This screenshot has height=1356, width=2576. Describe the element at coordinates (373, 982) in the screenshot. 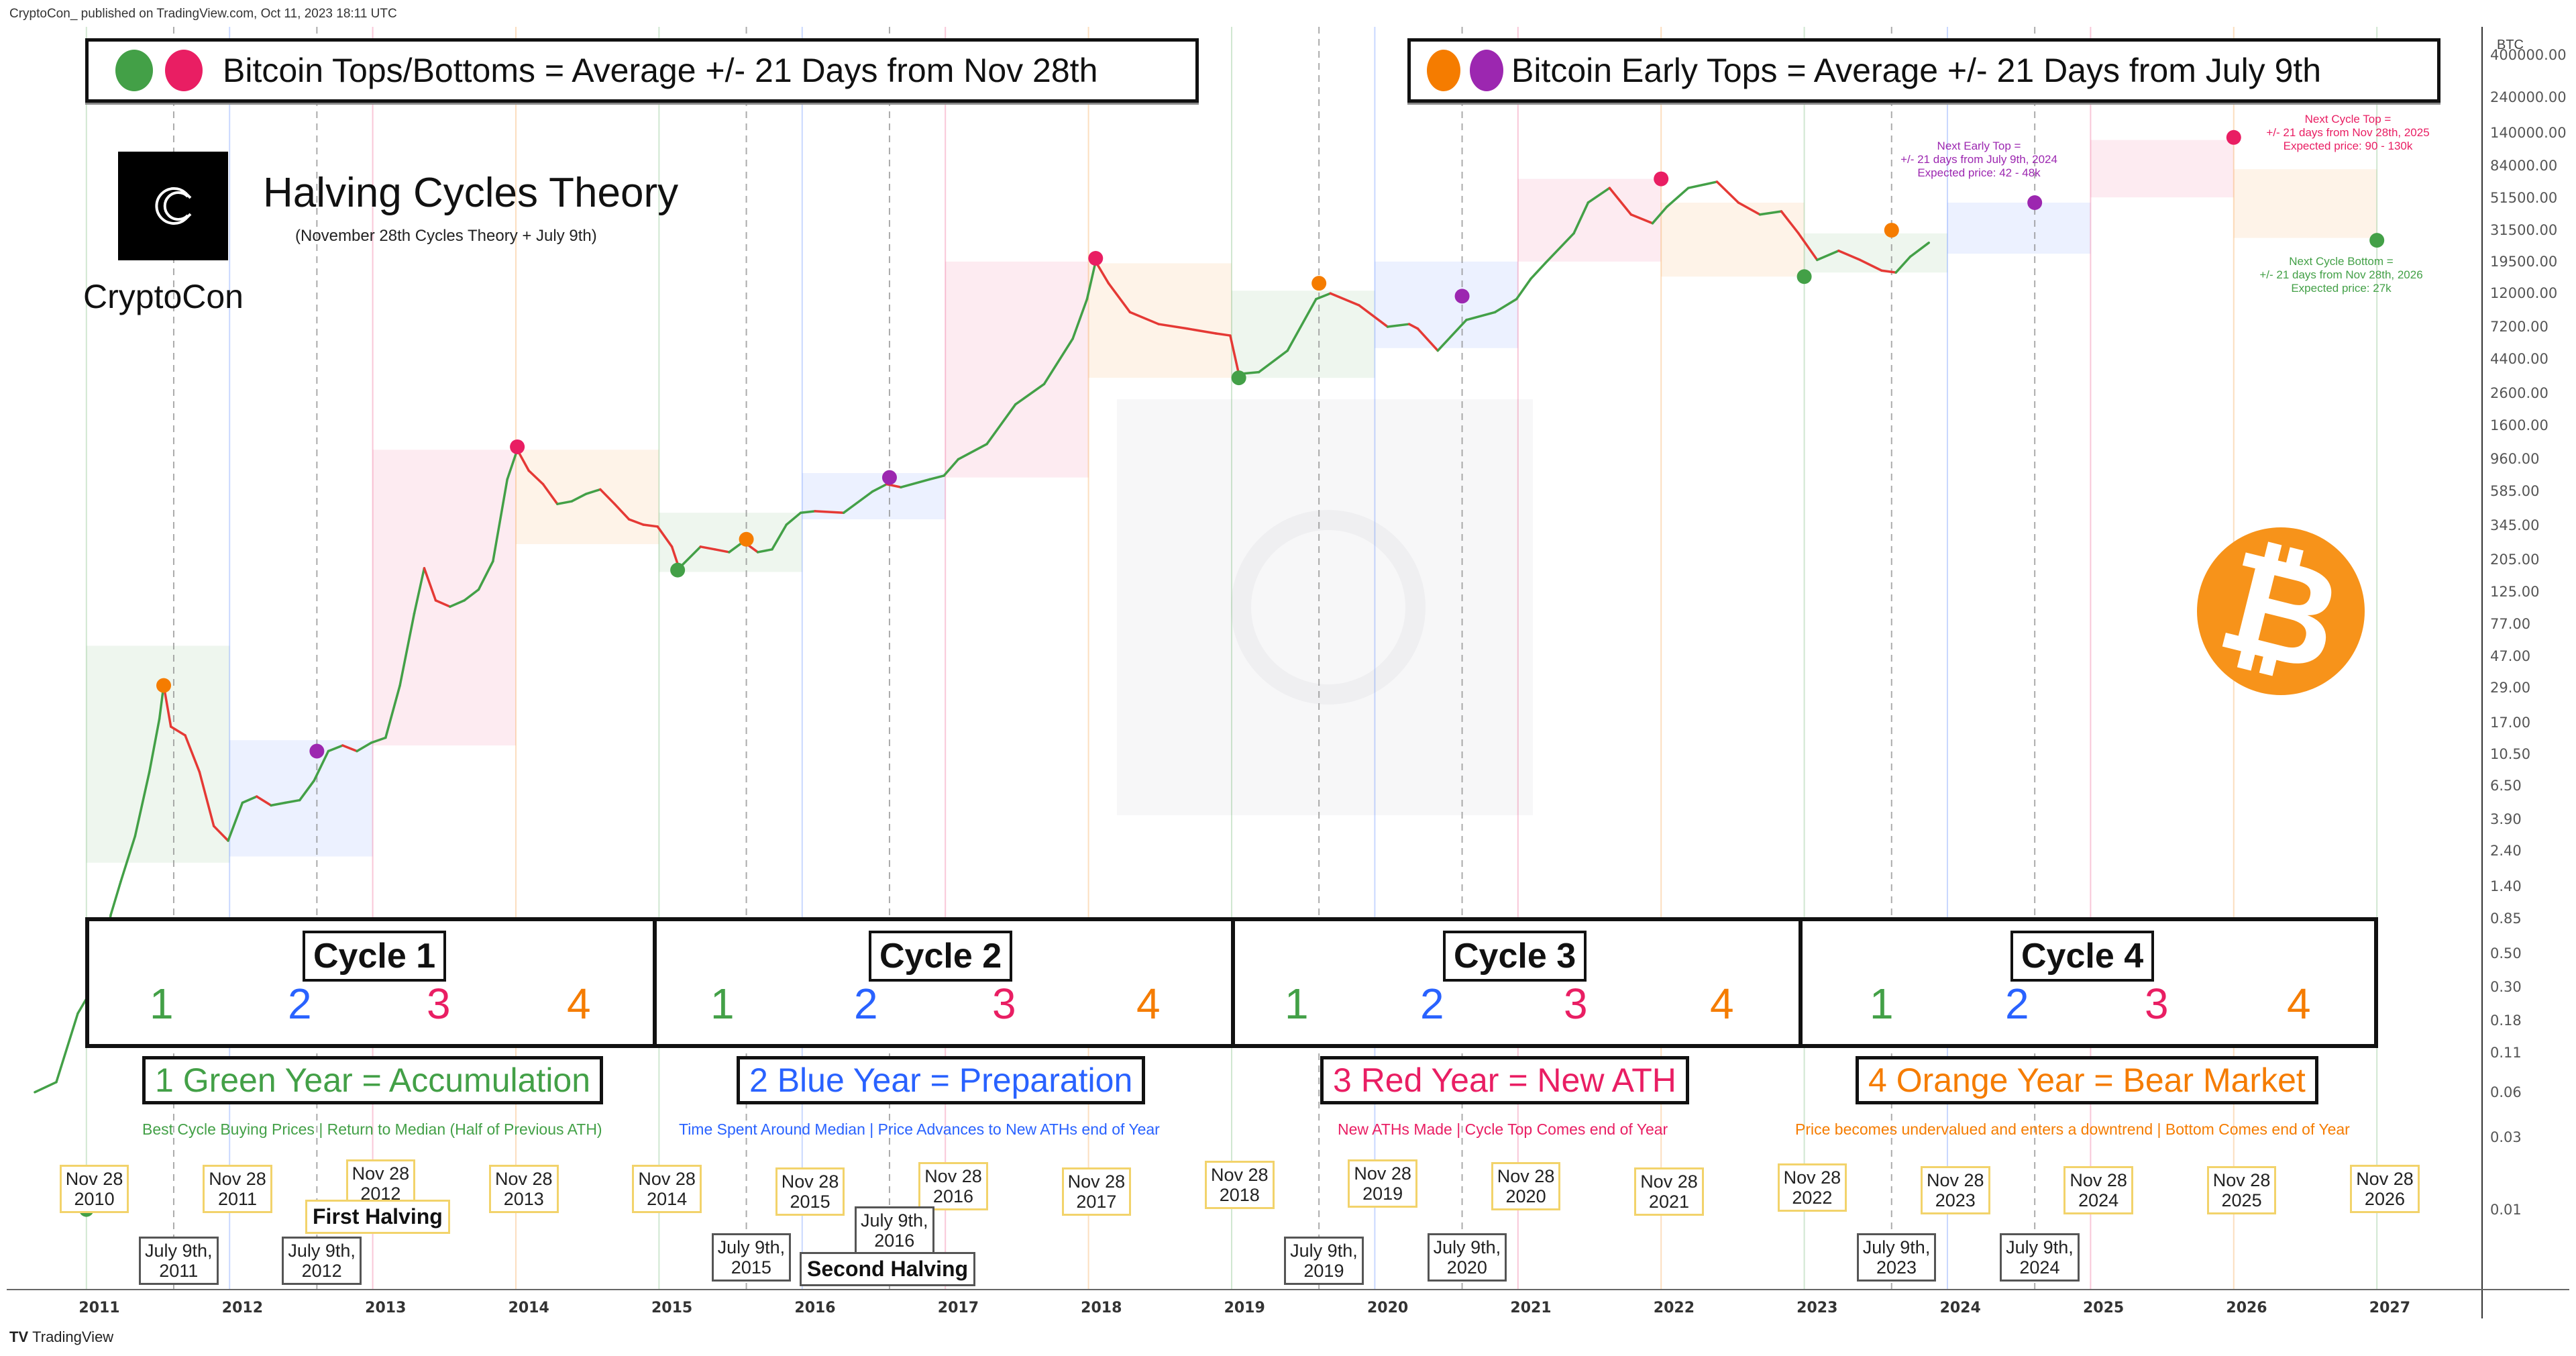

I see `cycle-1-frame: Cycle 1 1 2 3 4` at that location.